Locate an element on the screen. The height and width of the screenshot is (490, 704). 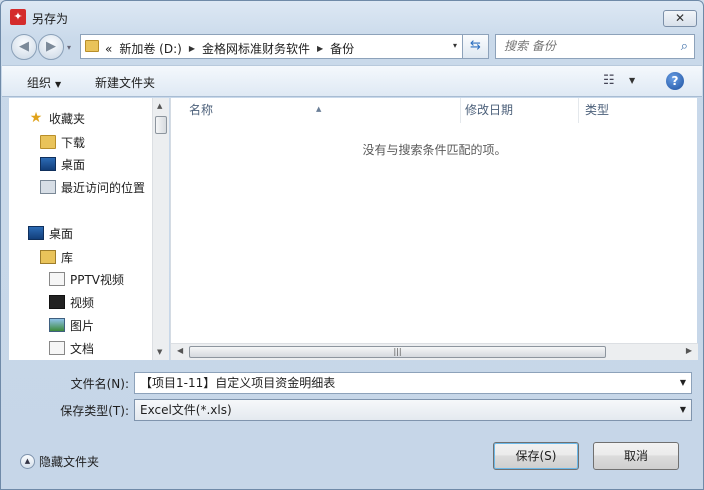
scrollbar-thumb: ||| is located at coordinates (397, 352).